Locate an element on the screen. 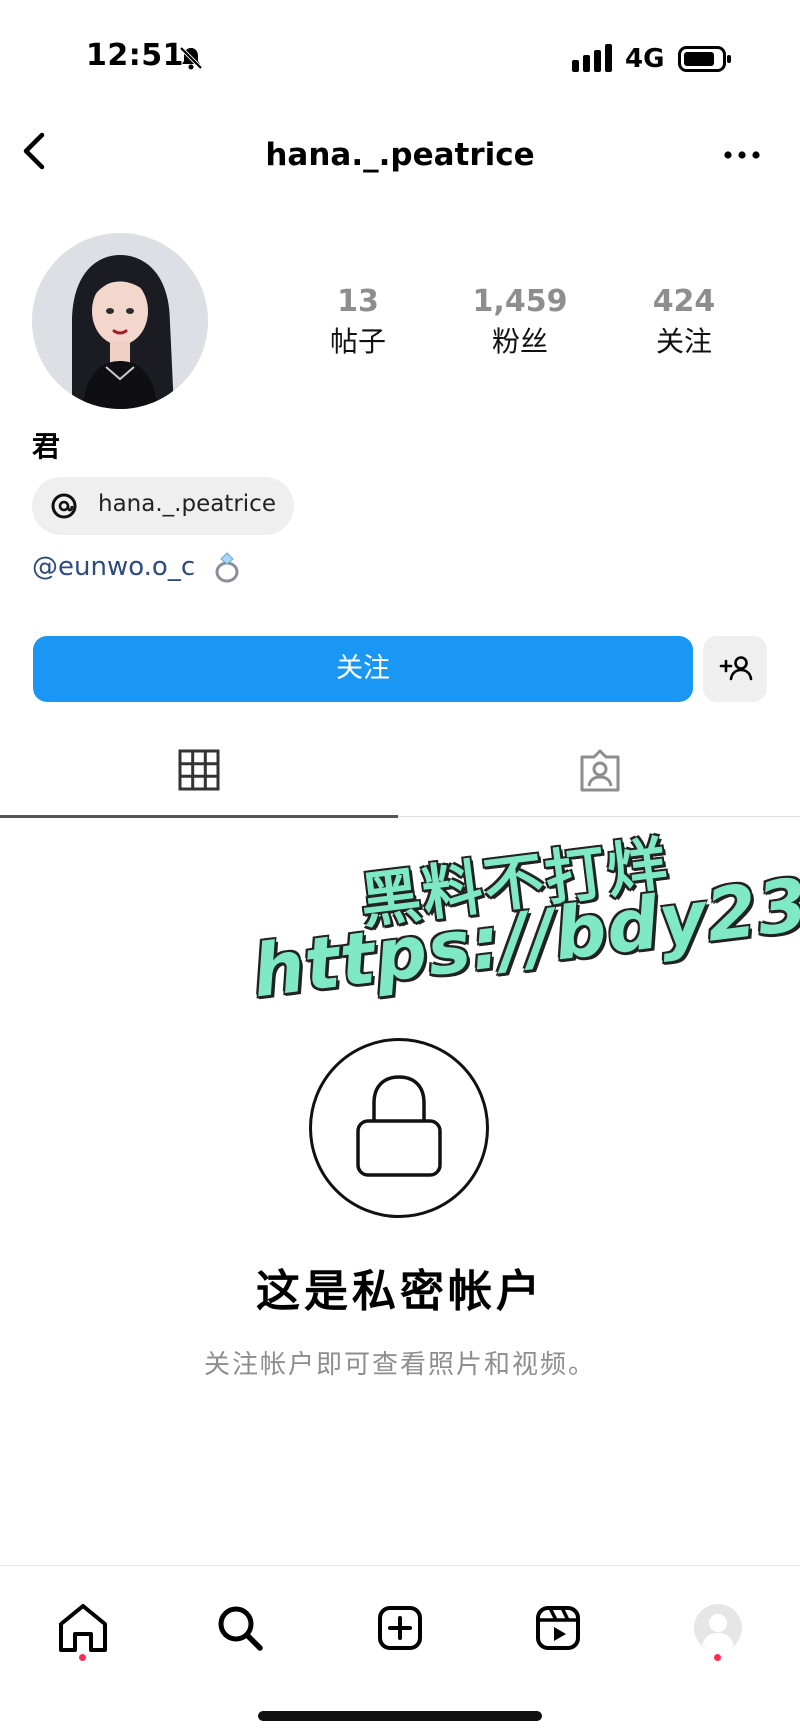  threads-icon is located at coordinates (64, 506).